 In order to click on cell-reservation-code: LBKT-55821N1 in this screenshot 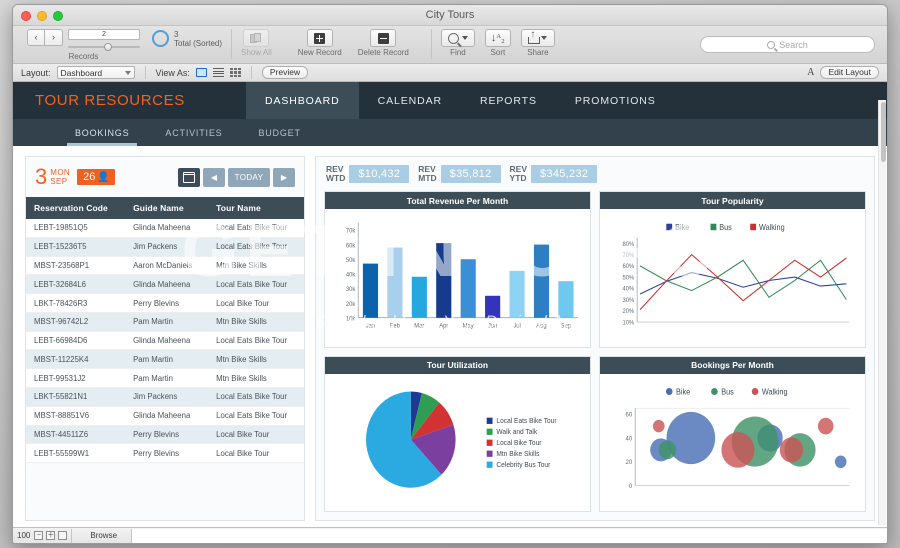, I will do `click(76, 397)`.